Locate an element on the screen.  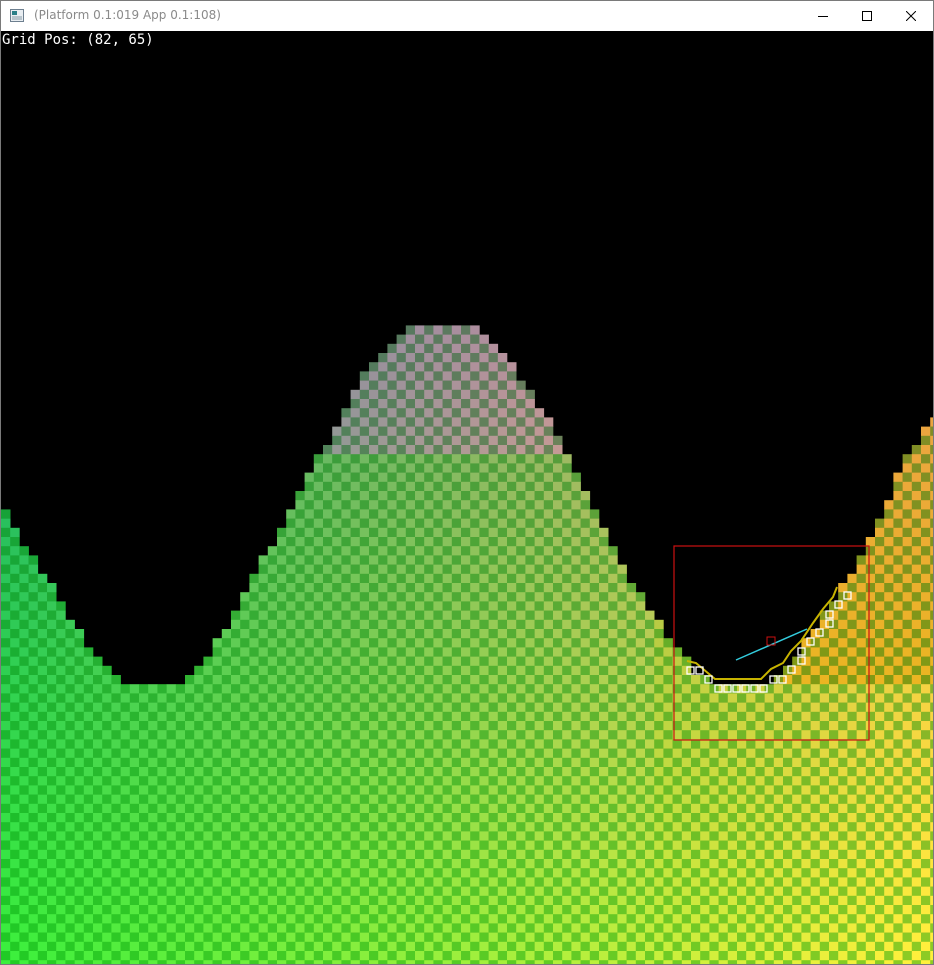
grid-pos-readout: Grid Pos: (82, 65) is located at coordinates (78, 40).